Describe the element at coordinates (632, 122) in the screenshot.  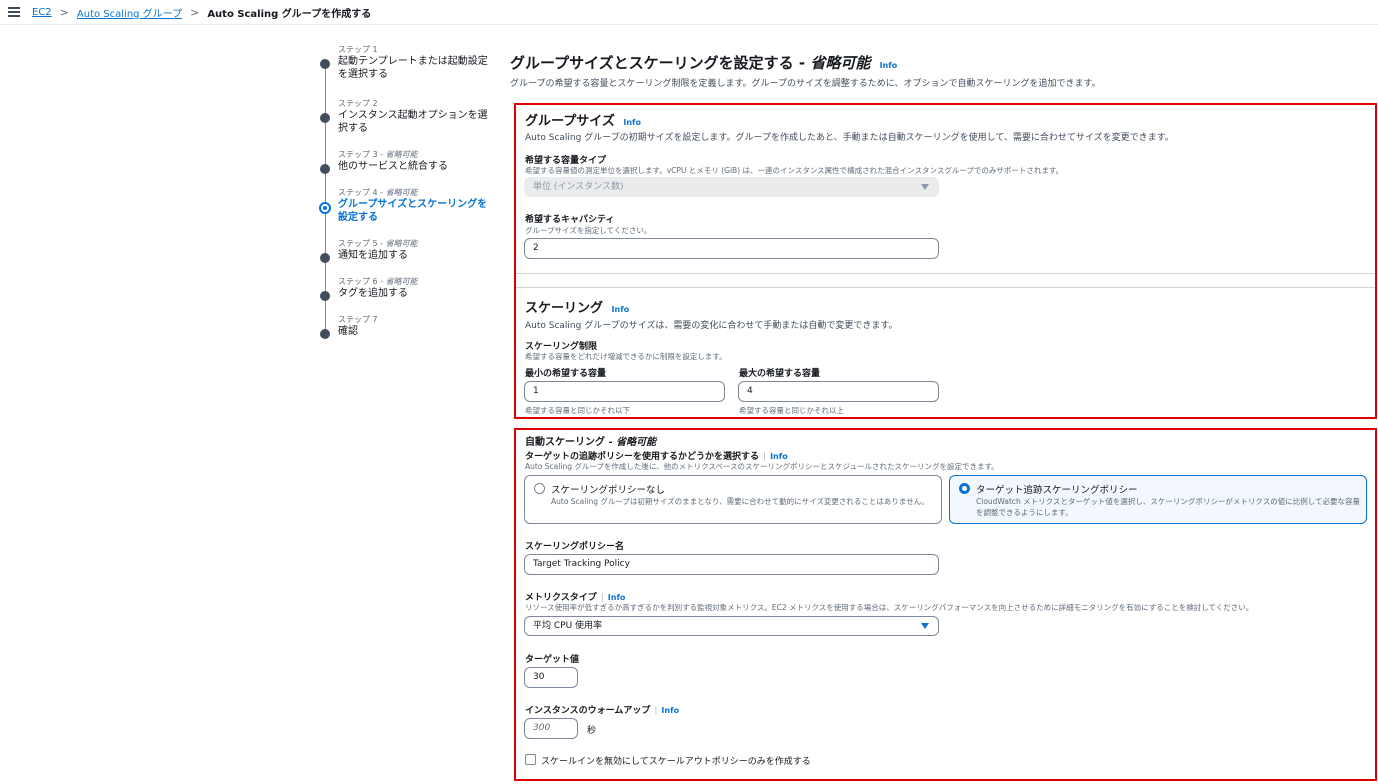
I see `group-size-info-link: Info` at that location.